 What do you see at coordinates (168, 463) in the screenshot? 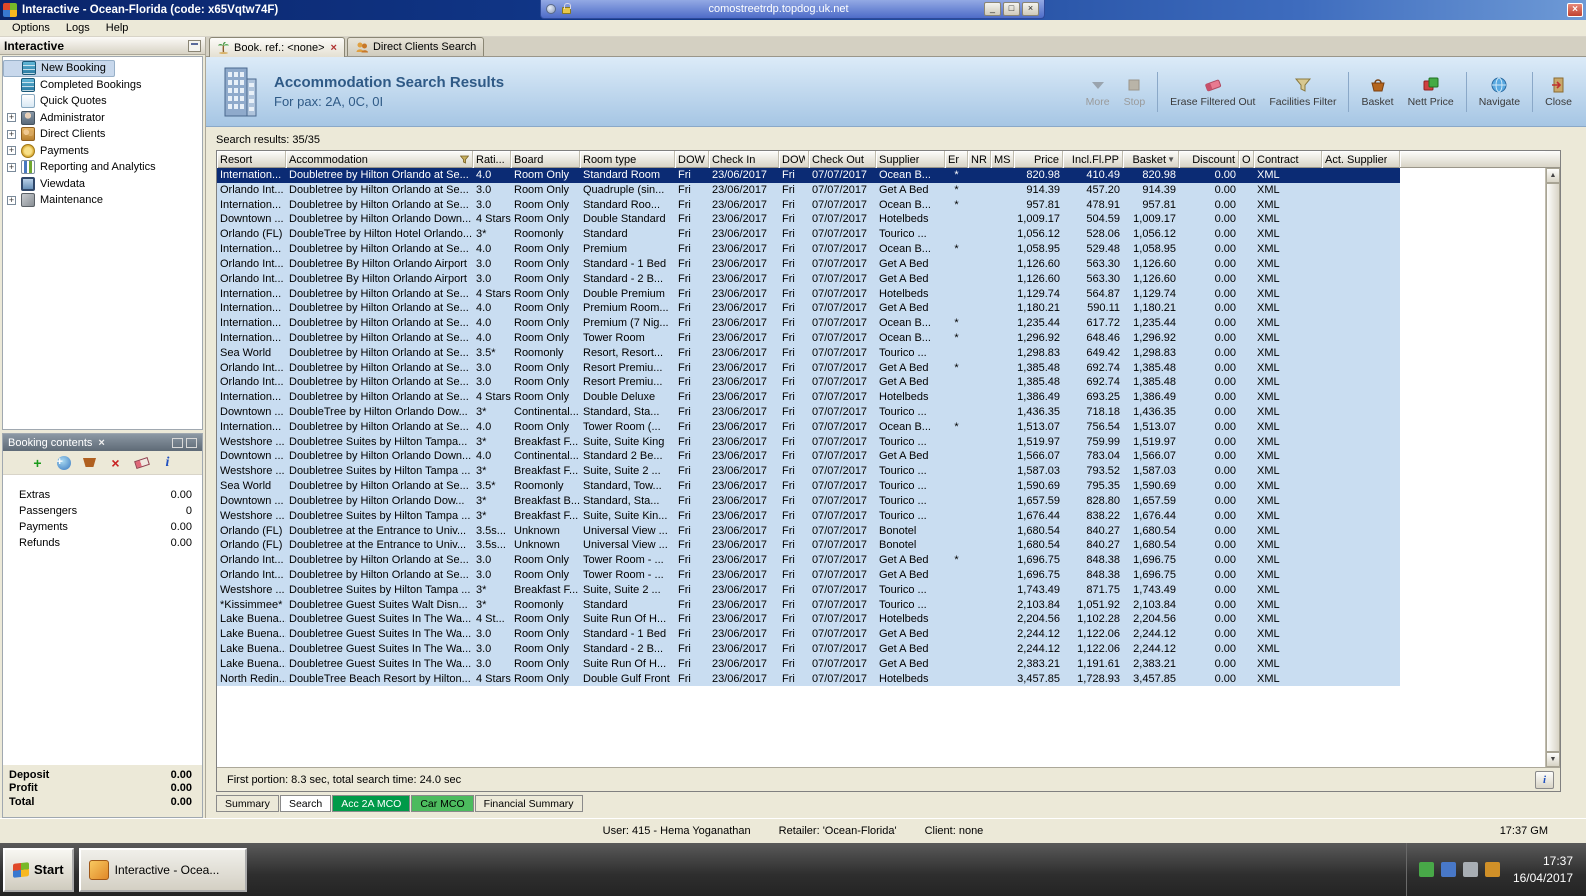
I see `info-icon: i` at bounding box center [168, 463].